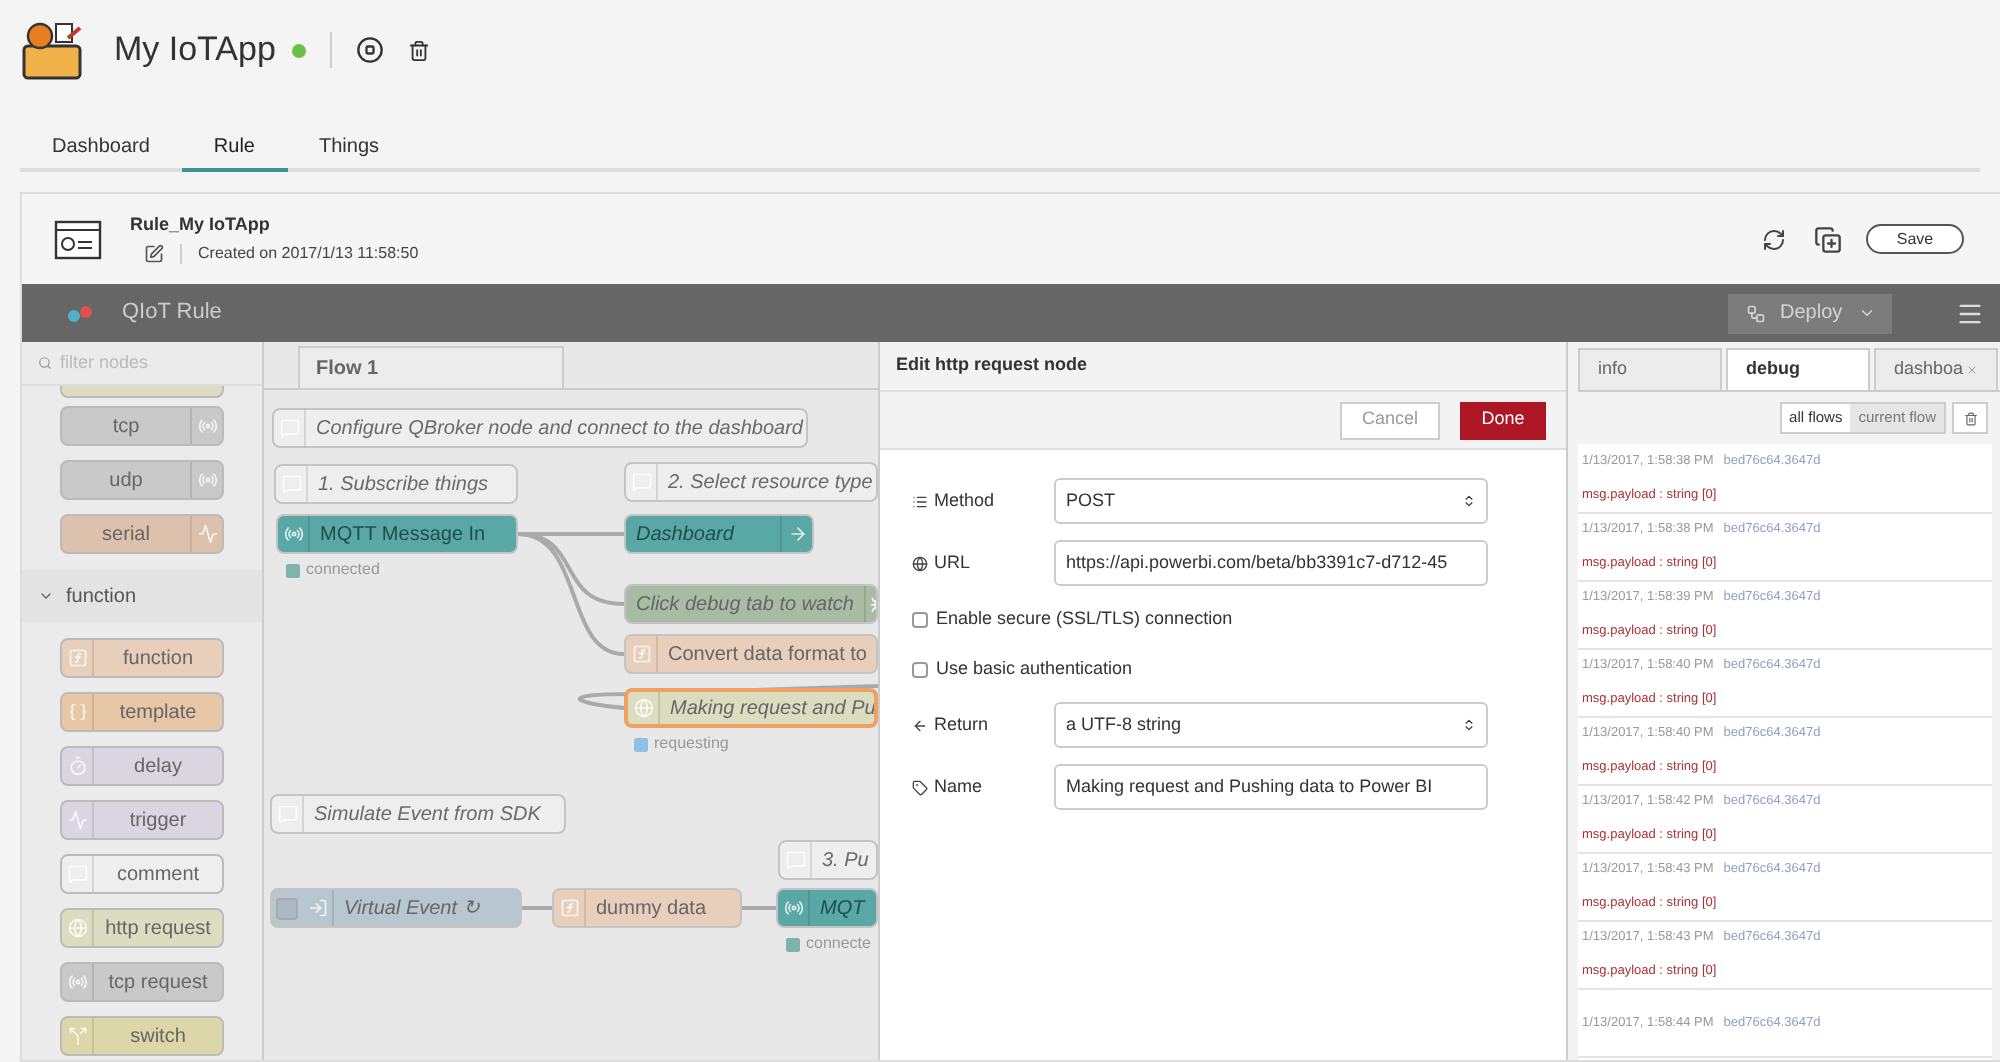 This screenshot has width=2000, height=1062. Describe the element at coordinates (1271, 787) in the screenshot. I see `input-field: Making request and Pushing data to Power BI` at that location.